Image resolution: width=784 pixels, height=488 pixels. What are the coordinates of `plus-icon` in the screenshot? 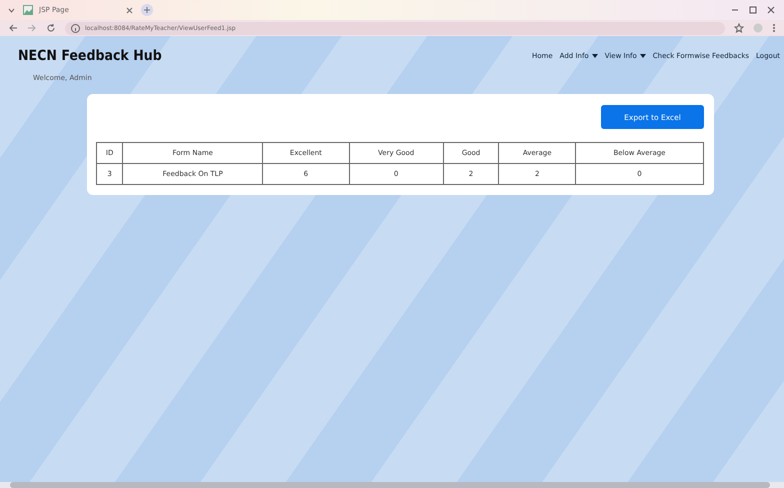 It's located at (147, 10).